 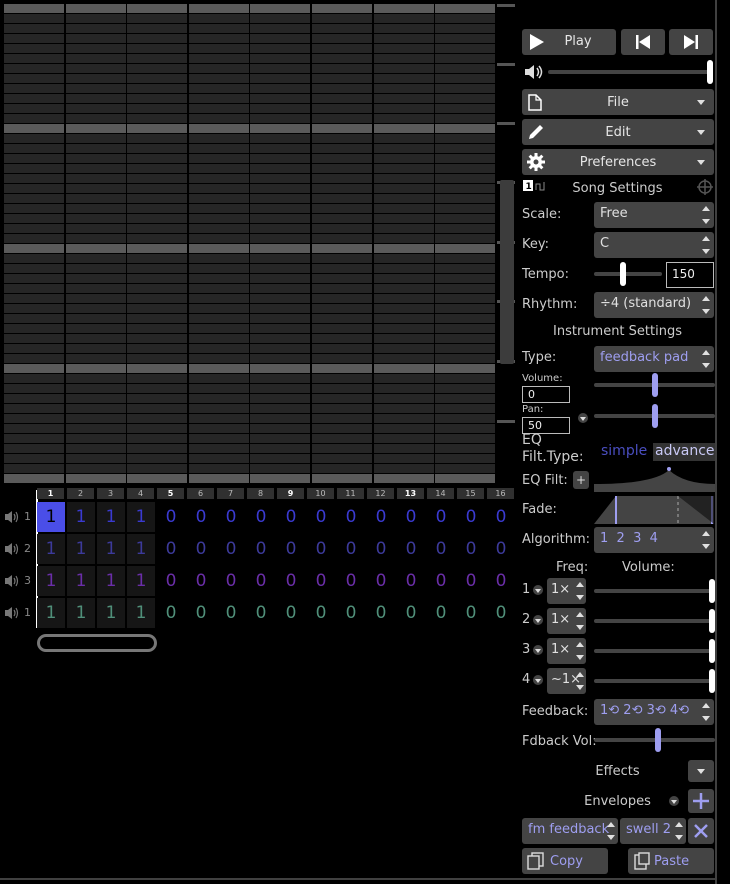 I want to click on instrument-volume-slider, so click(x=655, y=385).